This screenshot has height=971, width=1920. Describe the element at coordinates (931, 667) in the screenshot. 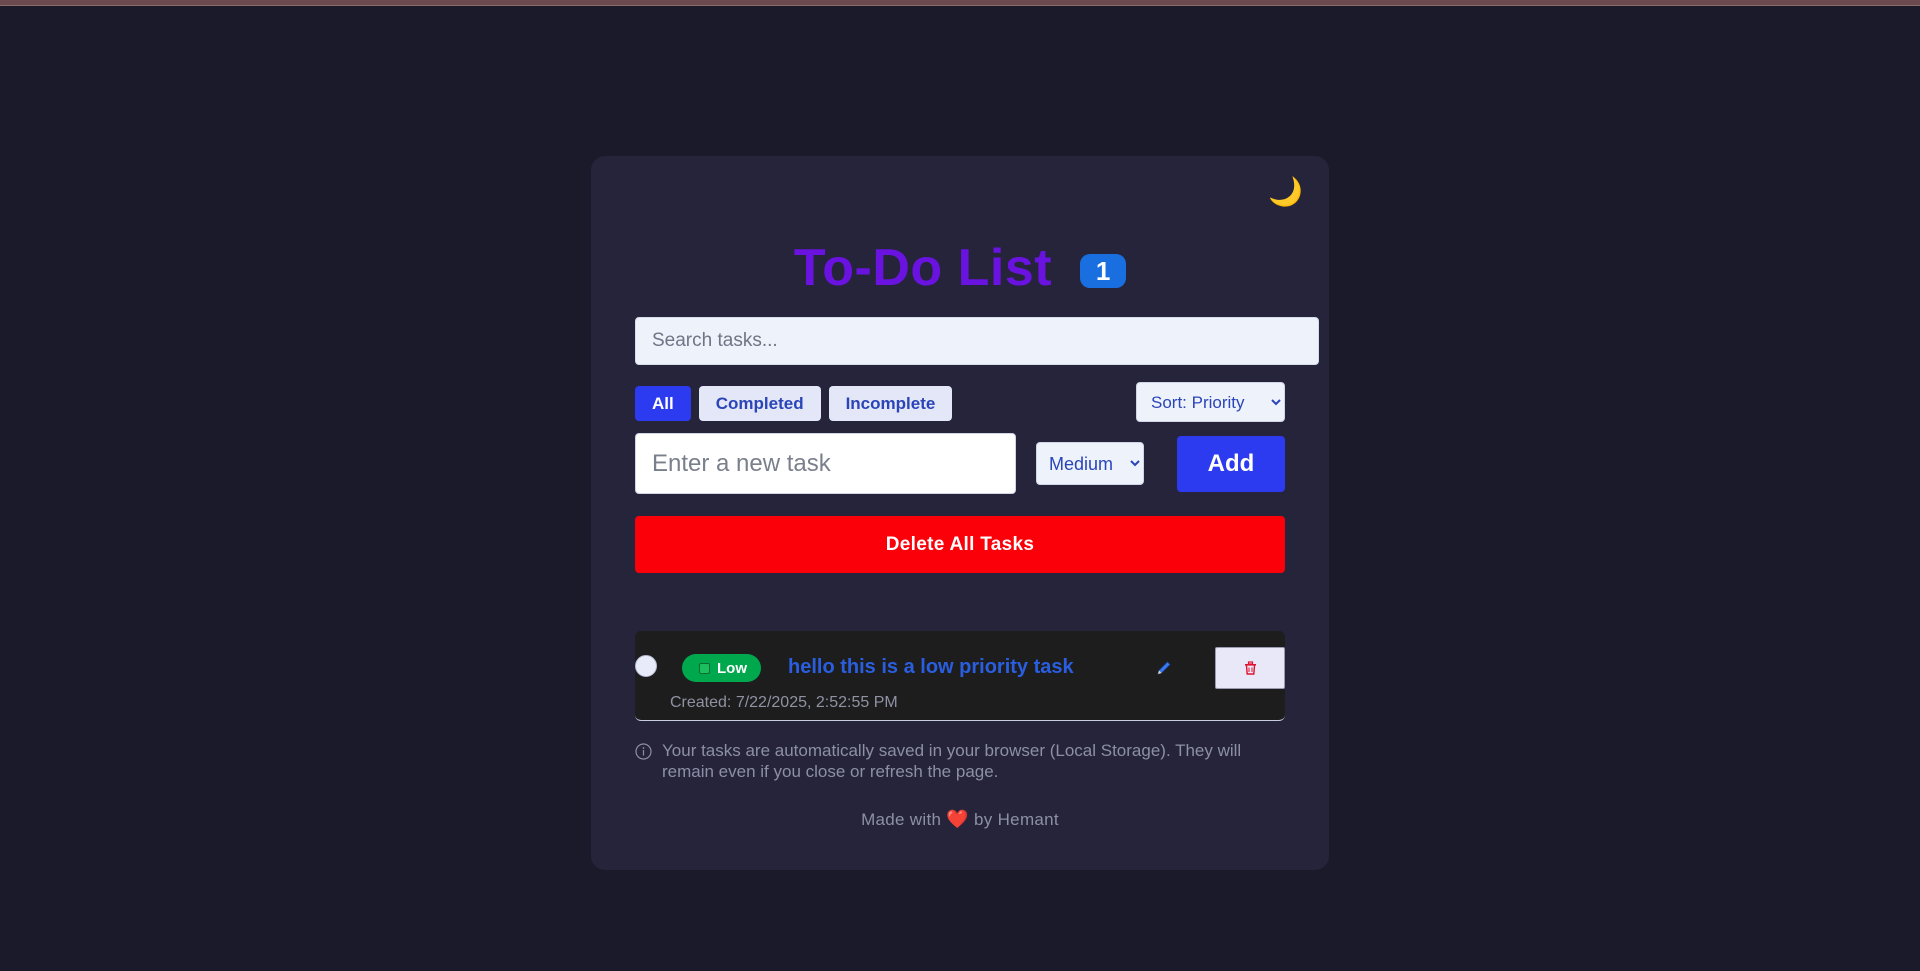

I see `task-text: hello this is a low priority task` at that location.